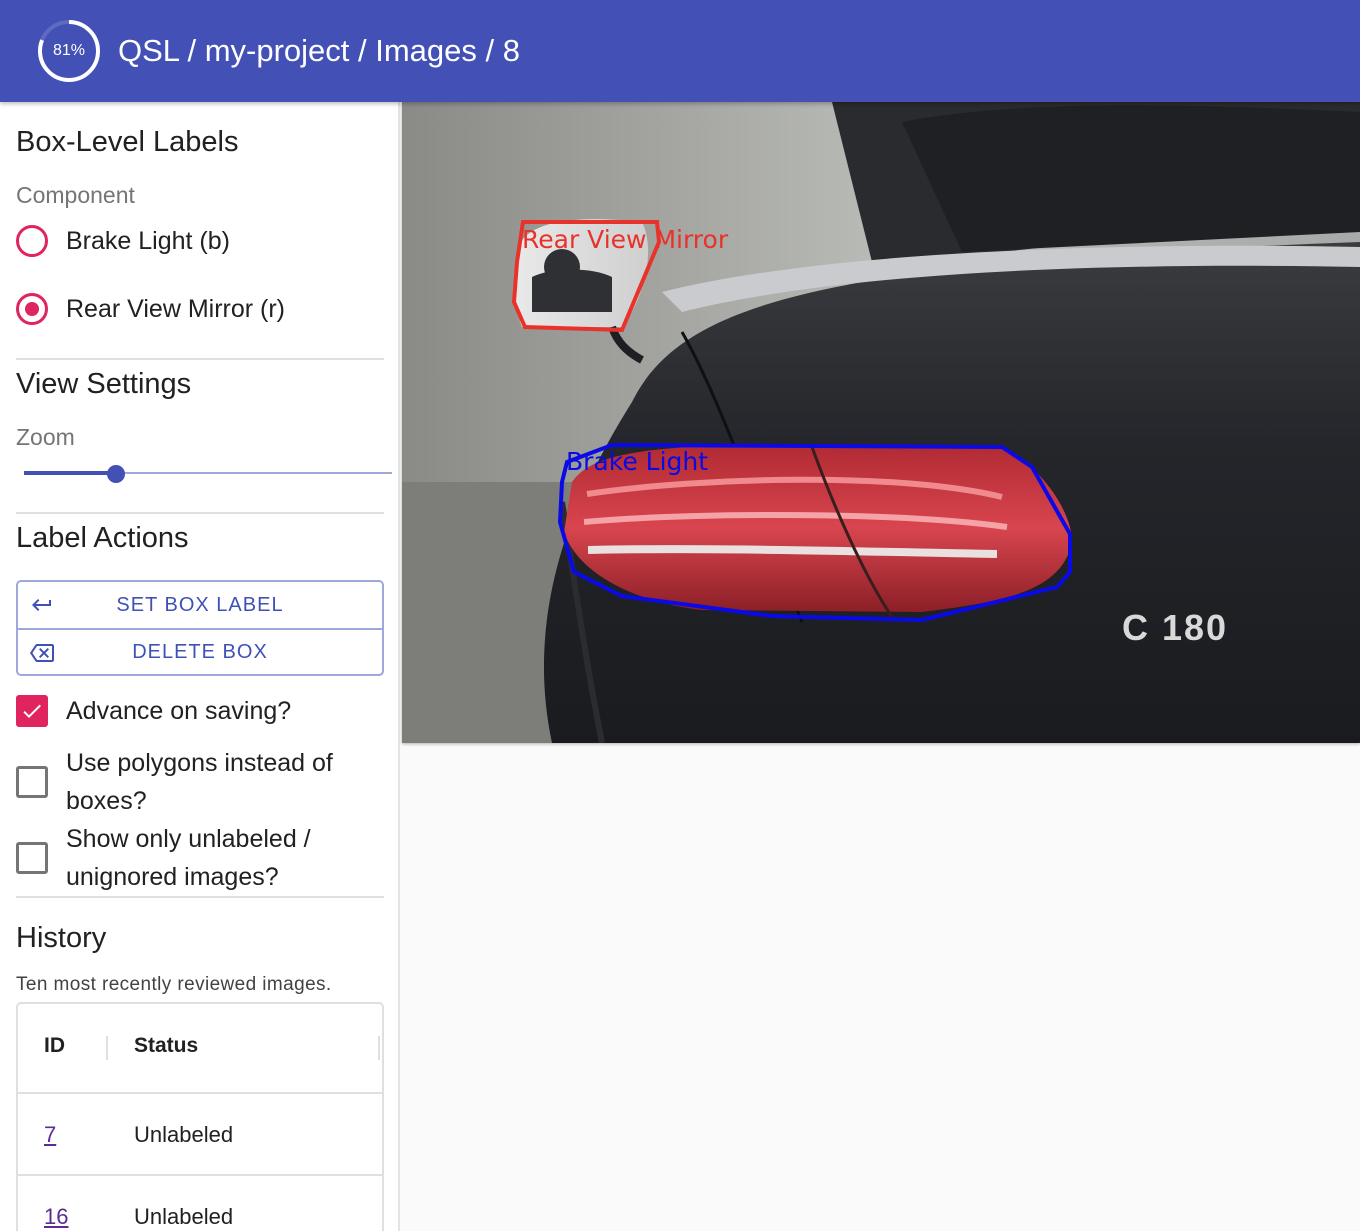 The height and width of the screenshot is (1231, 1360). What do you see at coordinates (42, 653) in the screenshot?
I see `backspace-icon` at bounding box center [42, 653].